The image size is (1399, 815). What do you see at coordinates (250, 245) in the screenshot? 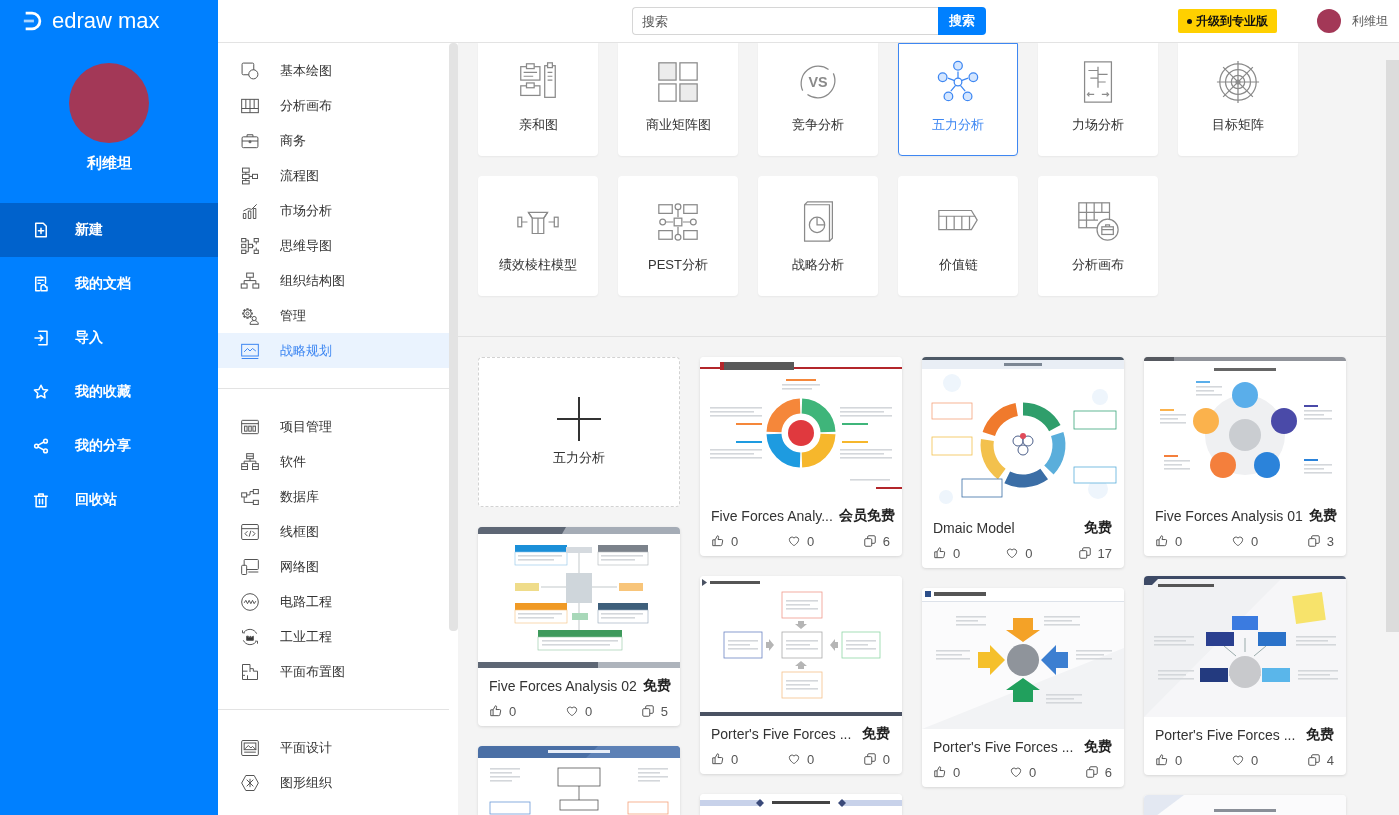
I see `mind-map-icon` at bounding box center [250, 245].